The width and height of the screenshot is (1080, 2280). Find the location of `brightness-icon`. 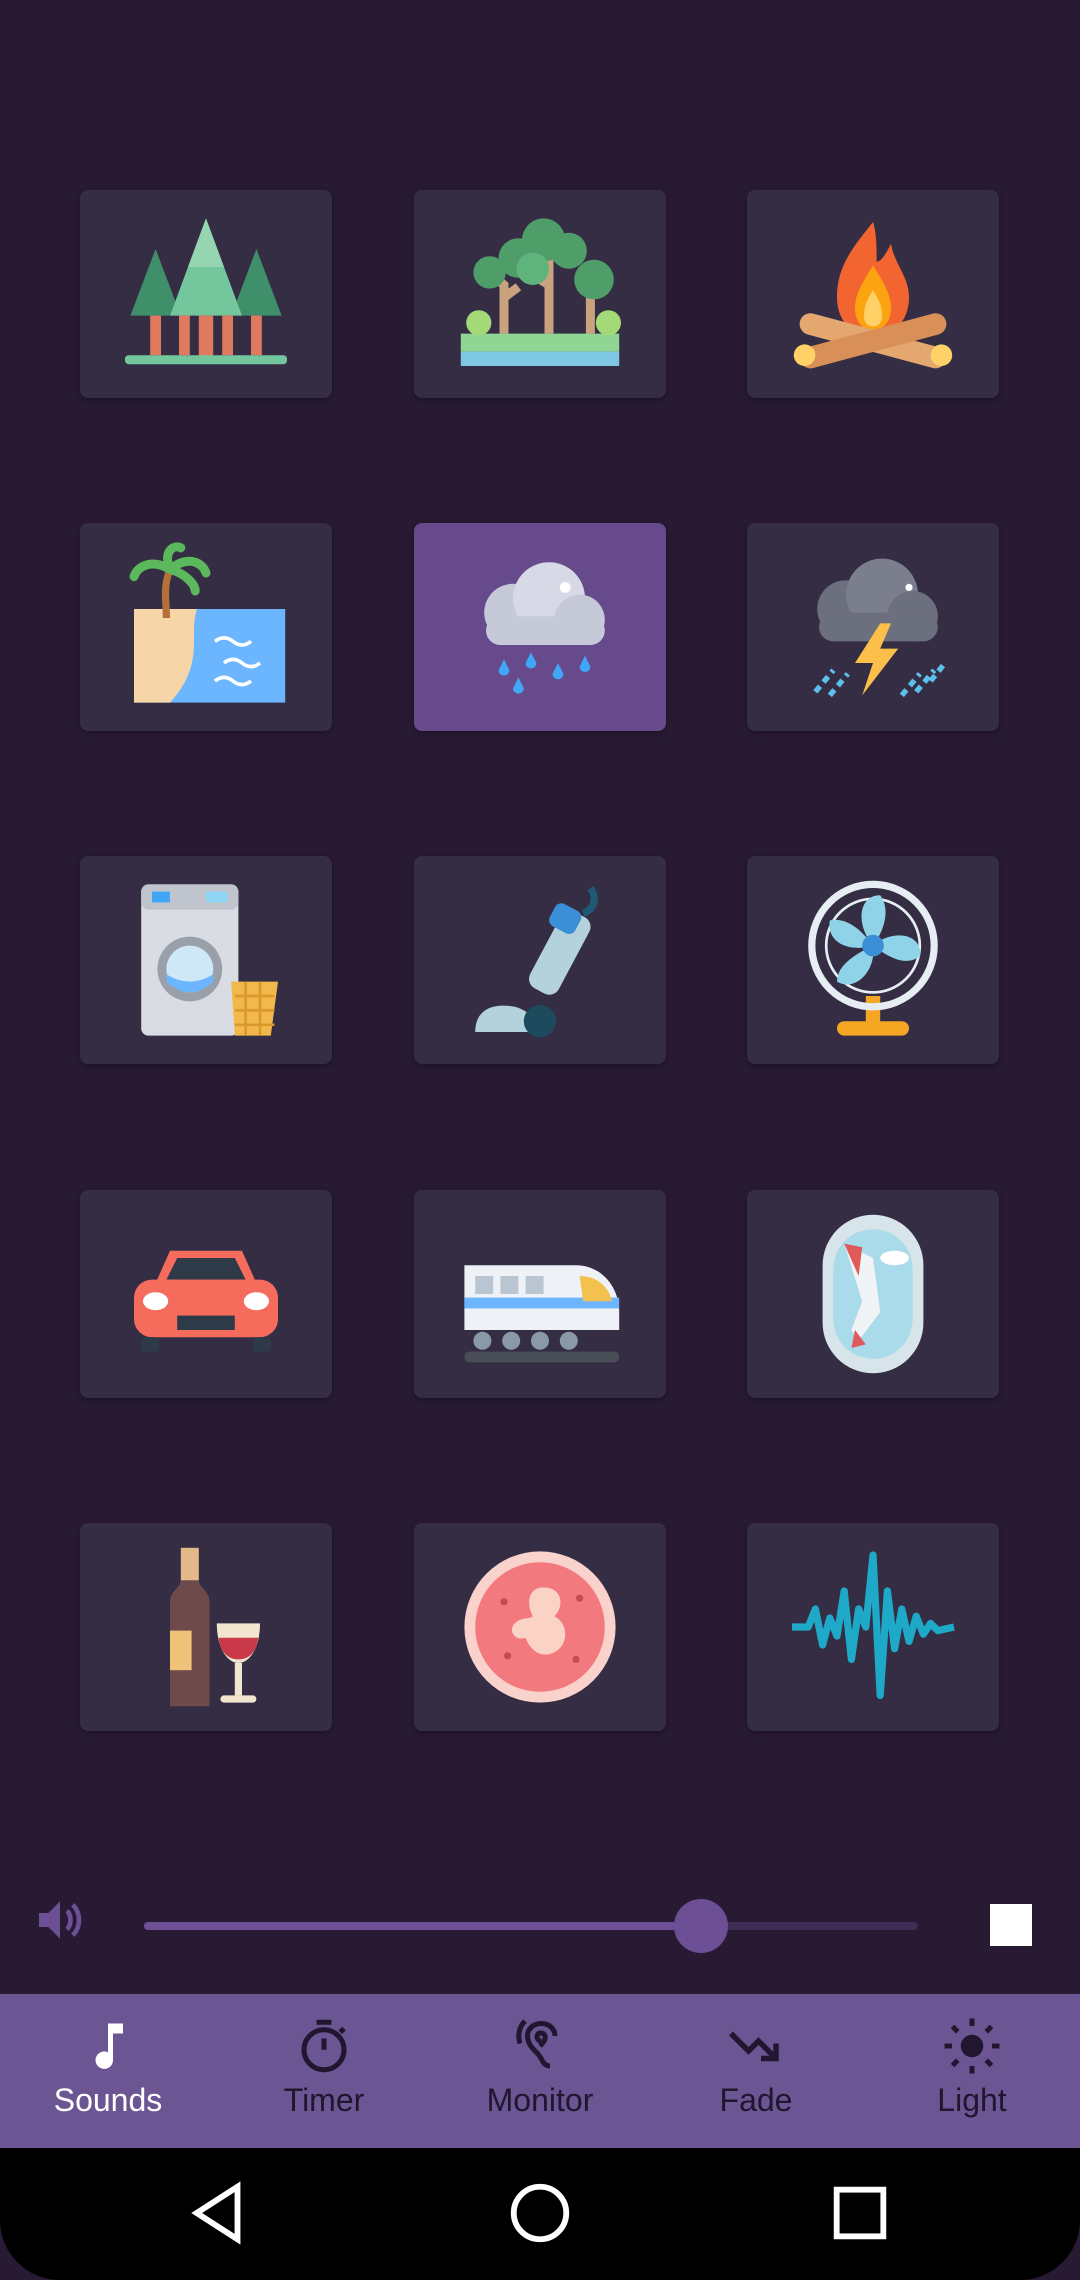

brightness-icon is located at coordinates (972, 2046).